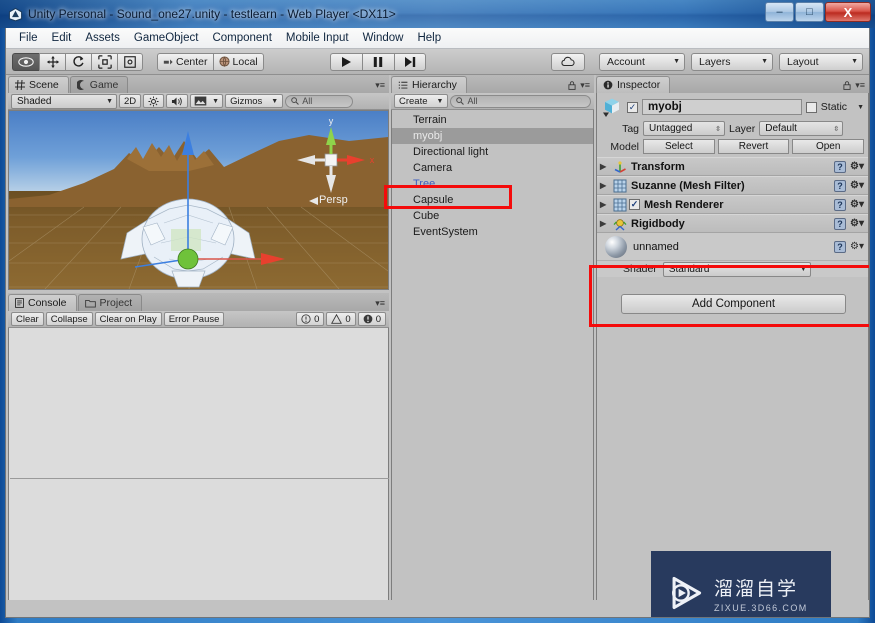 The width and height of the screenshot is (875, 623). Describe the element at coordinates (377, 61) in the screenshot. I see `pause-button` at that location.